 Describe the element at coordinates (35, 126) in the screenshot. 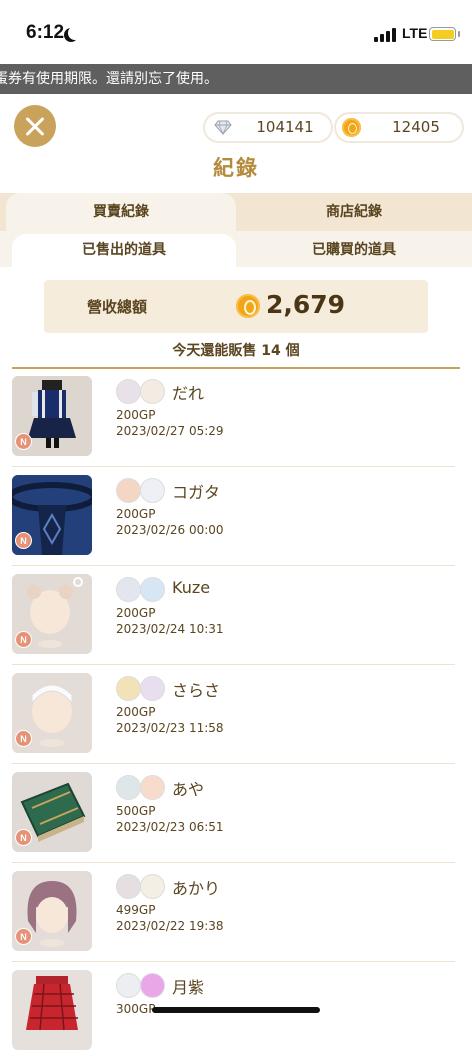

I see `close-button` at that location.